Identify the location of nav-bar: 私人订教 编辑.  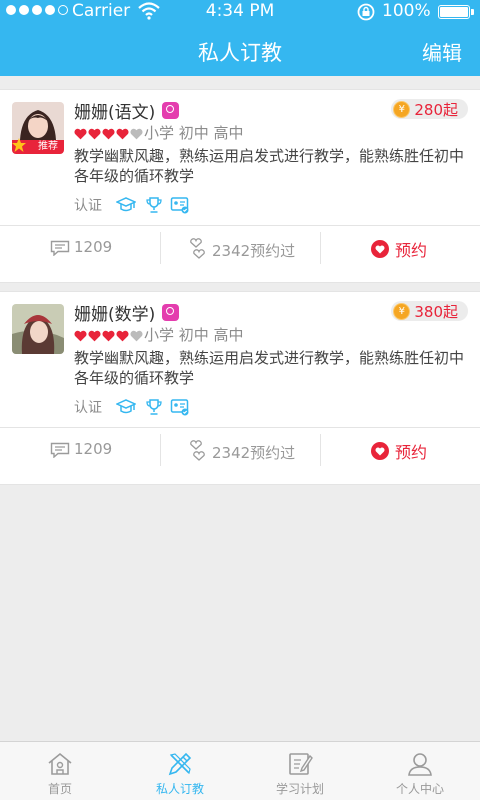
(240, 50).